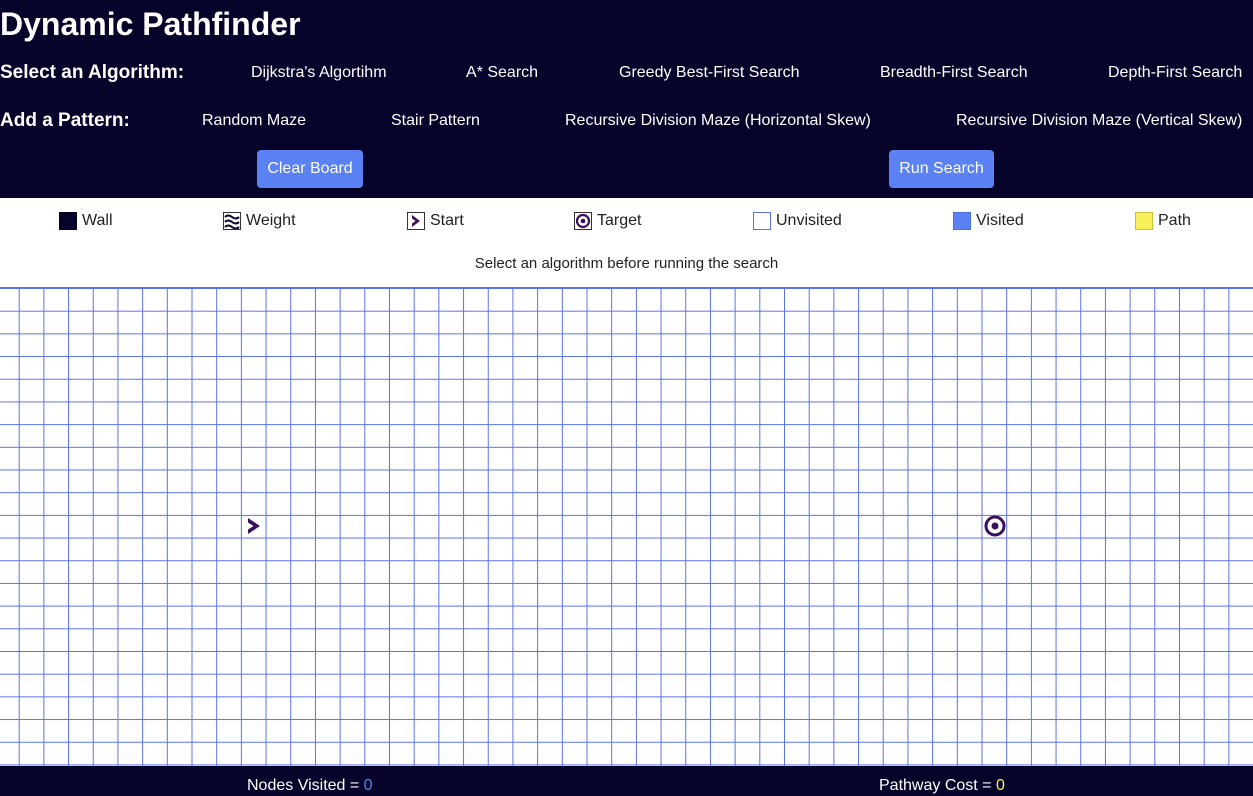  What do you see at coordinates (1000, 785) in the screenshot?
I see `pathway-cost-value: 0` at bounding box center [1000, 785].